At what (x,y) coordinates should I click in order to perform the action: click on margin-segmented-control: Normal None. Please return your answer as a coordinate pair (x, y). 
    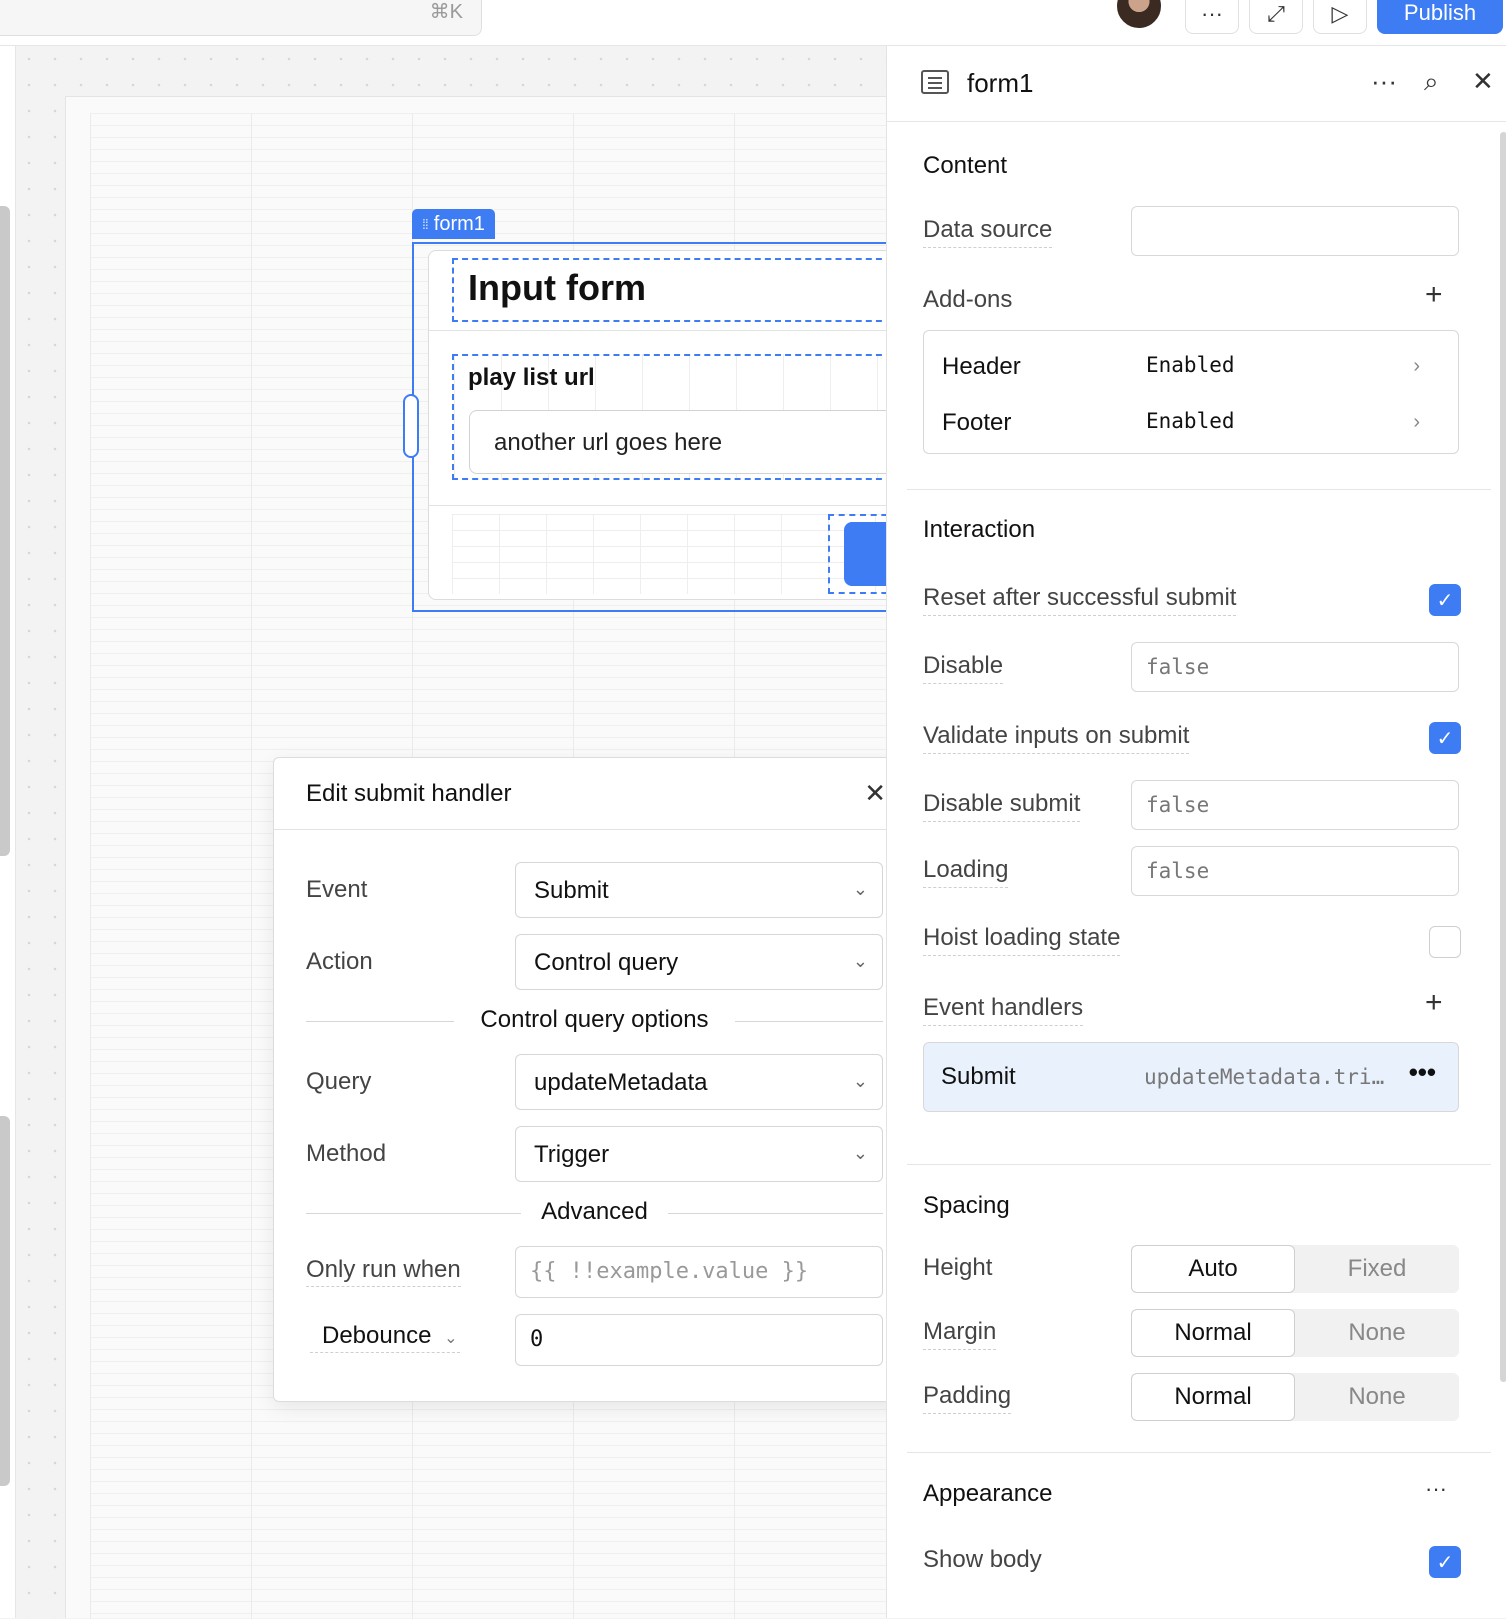
    Looking at the image, I should click on (1295, 1333).